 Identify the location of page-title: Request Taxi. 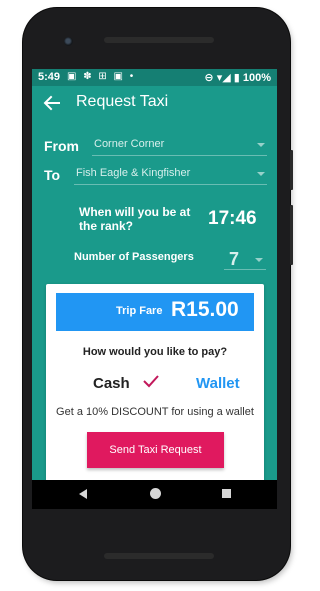
(122, 101).